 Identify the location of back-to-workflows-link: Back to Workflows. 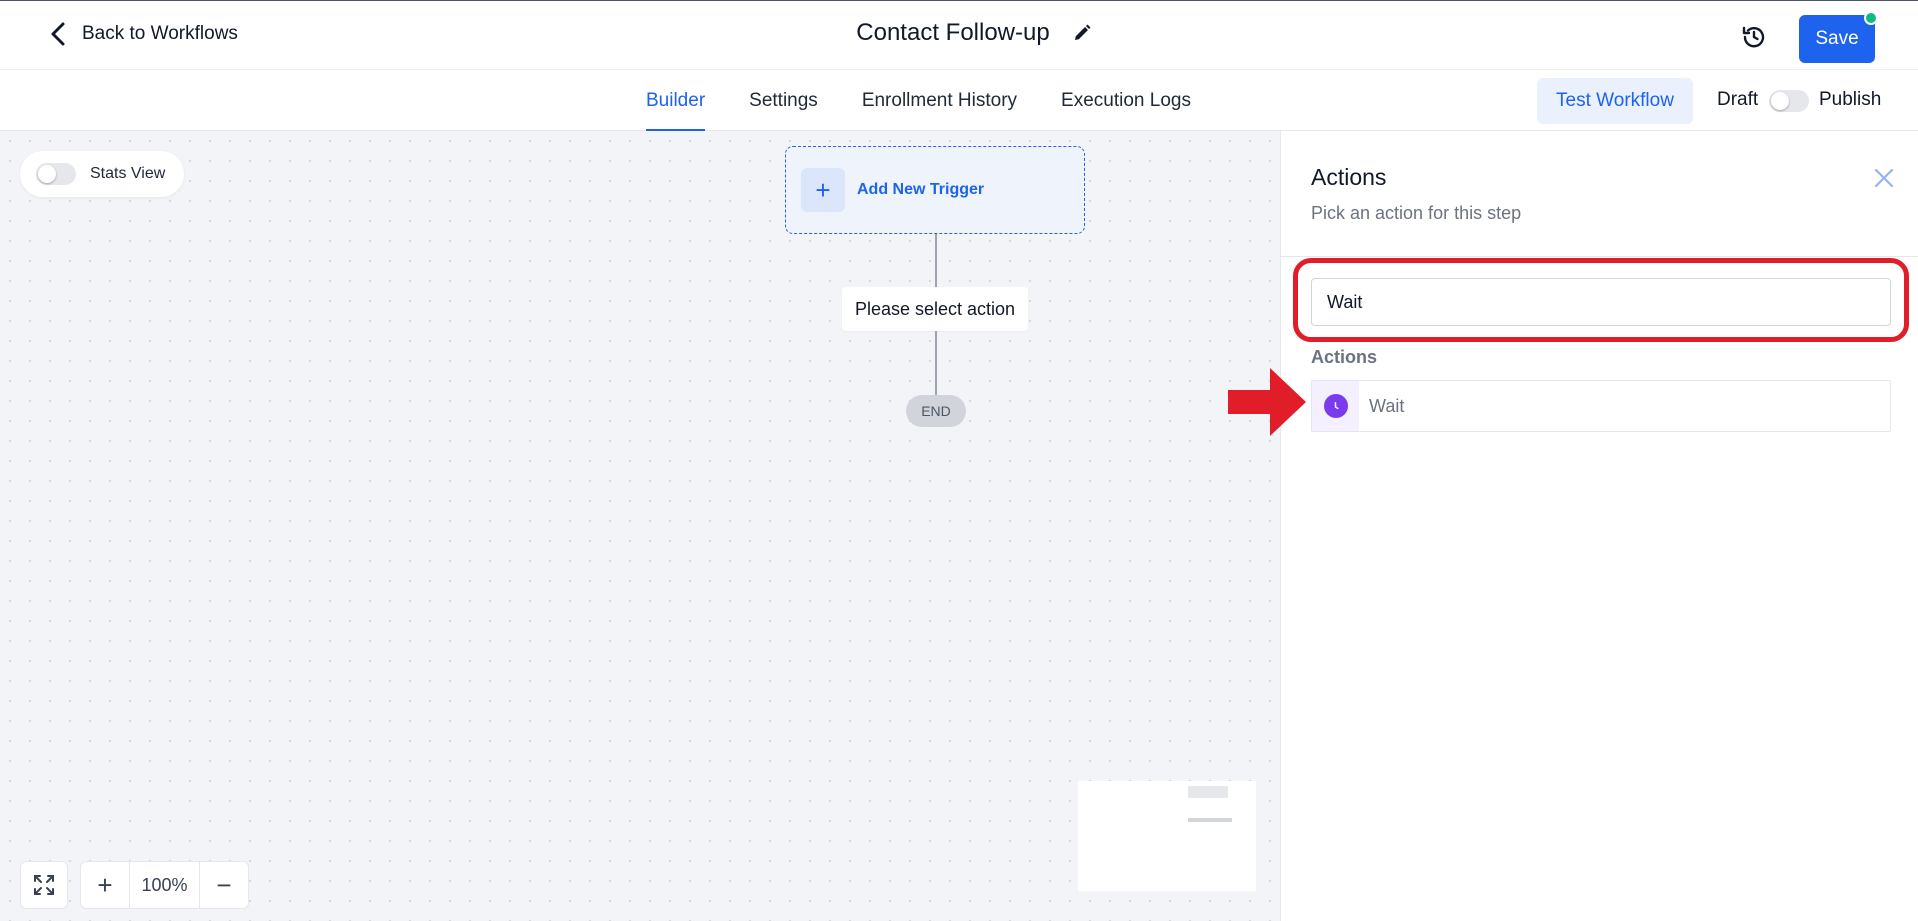
(143, 34).